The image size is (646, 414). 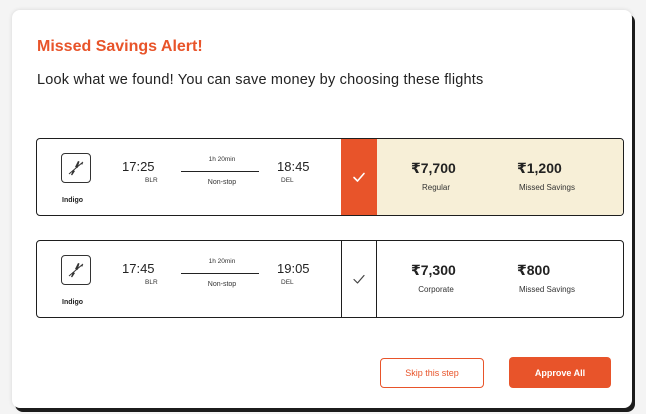 What do you see at coordinates (436, 289) in the screenshot?
I see `fare-type-label: Corporate` at bounding box center [436, 289].